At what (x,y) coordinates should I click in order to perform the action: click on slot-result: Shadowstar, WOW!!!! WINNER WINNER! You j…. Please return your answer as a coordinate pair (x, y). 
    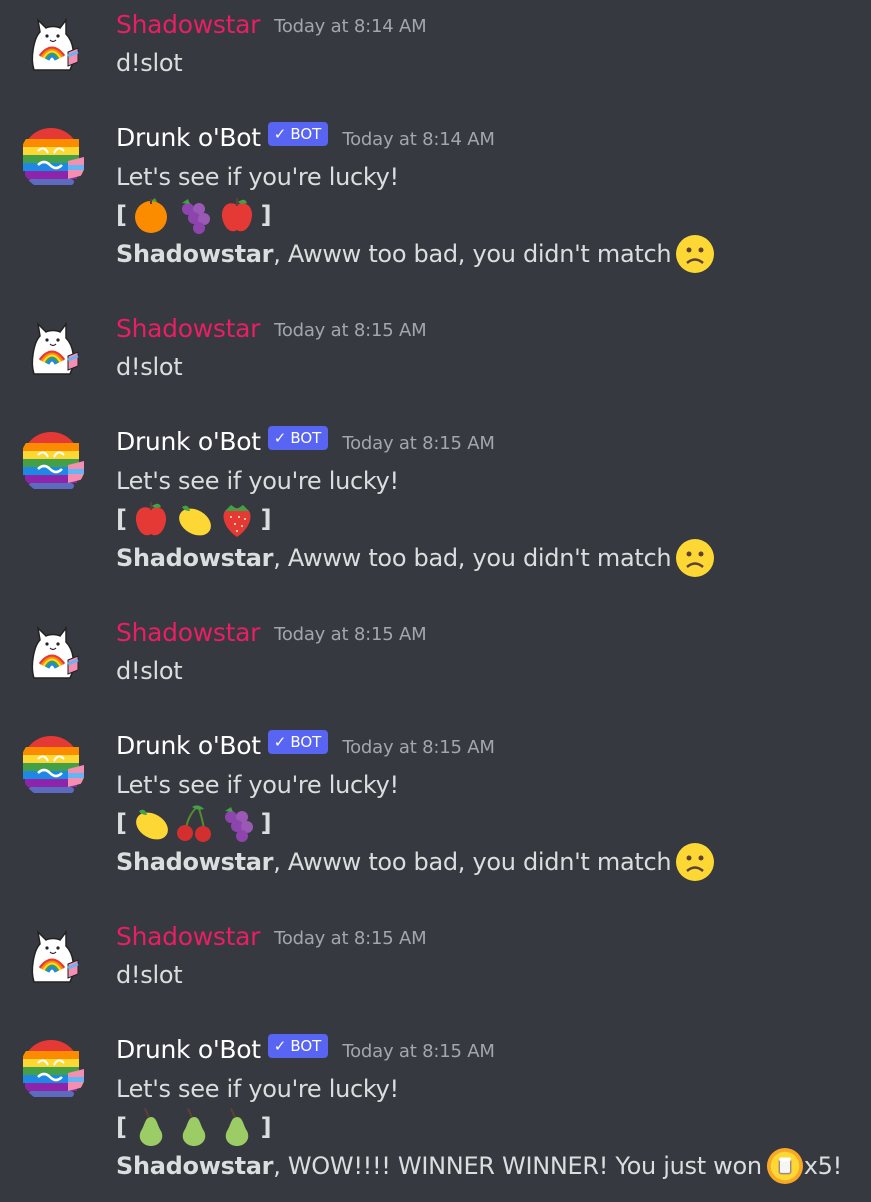
    Looking at the image, I should click on (479, 1166).